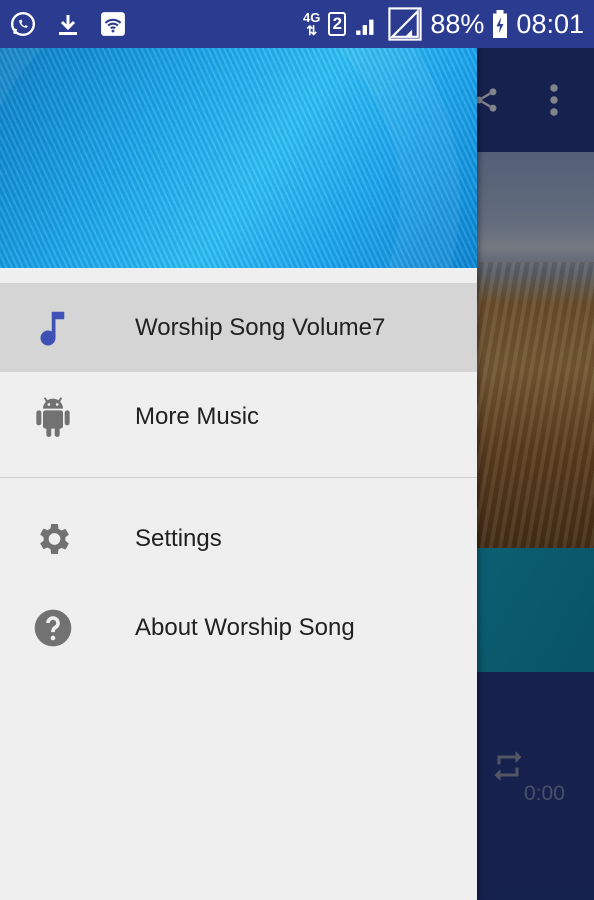 Image resolution: width=594 pixels, height=900 pixels. I want to click on drawer-item-worship-song-volume7: Worship Song Volume7, so click(238, 327).